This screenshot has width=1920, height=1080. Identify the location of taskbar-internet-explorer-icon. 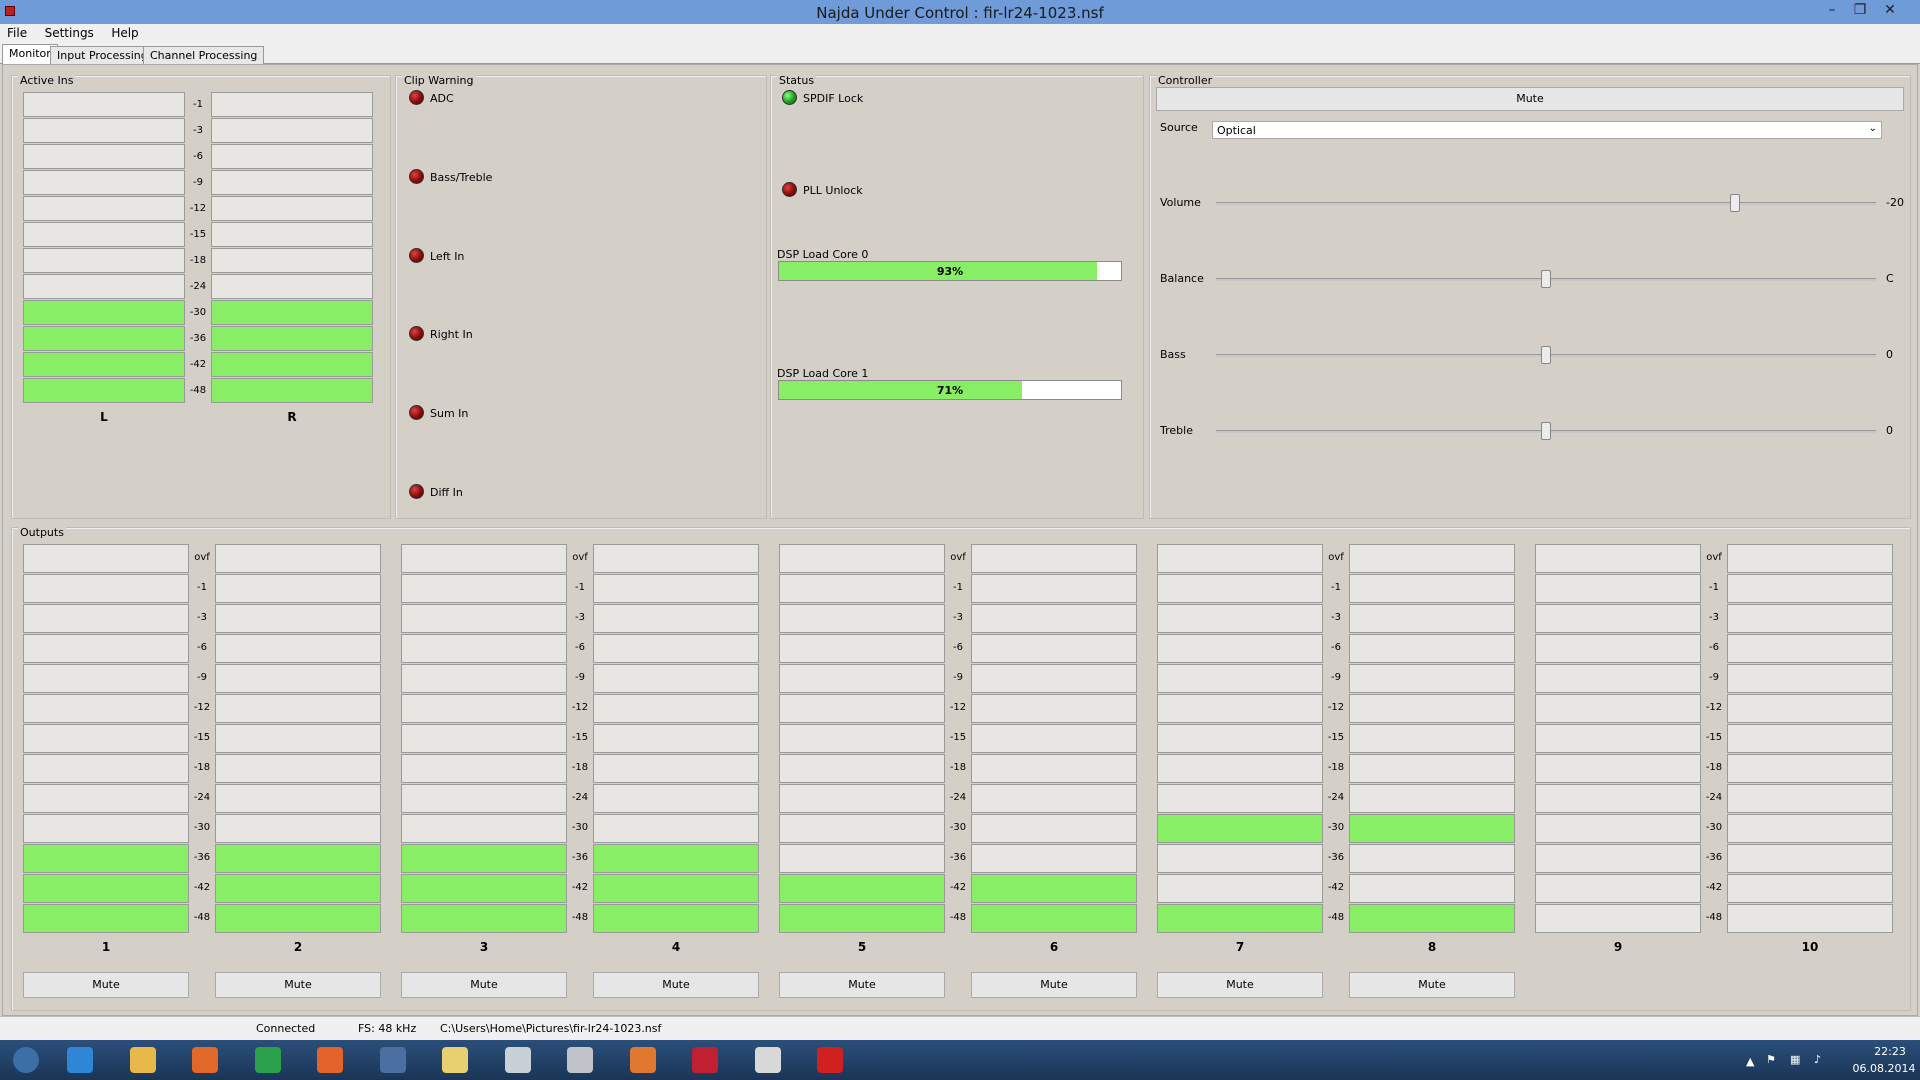
(81, 1060).